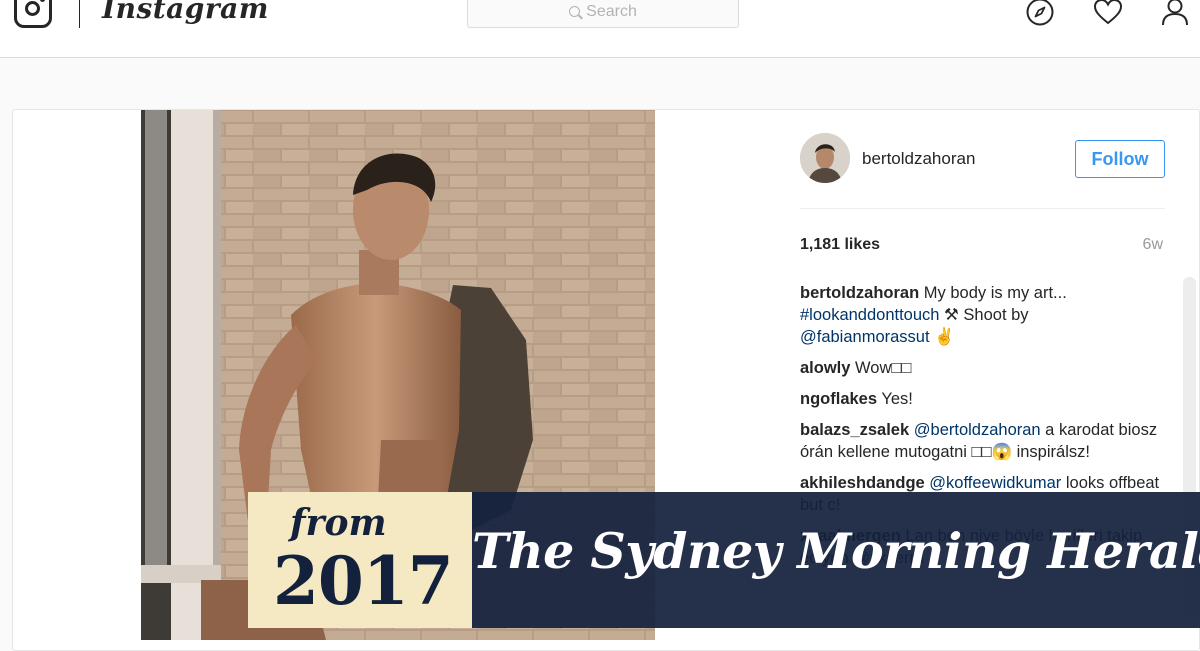  Describe the element at coordinates (838, 399) in the screenshot. I see `comment-username: ngoflakes` at that location.